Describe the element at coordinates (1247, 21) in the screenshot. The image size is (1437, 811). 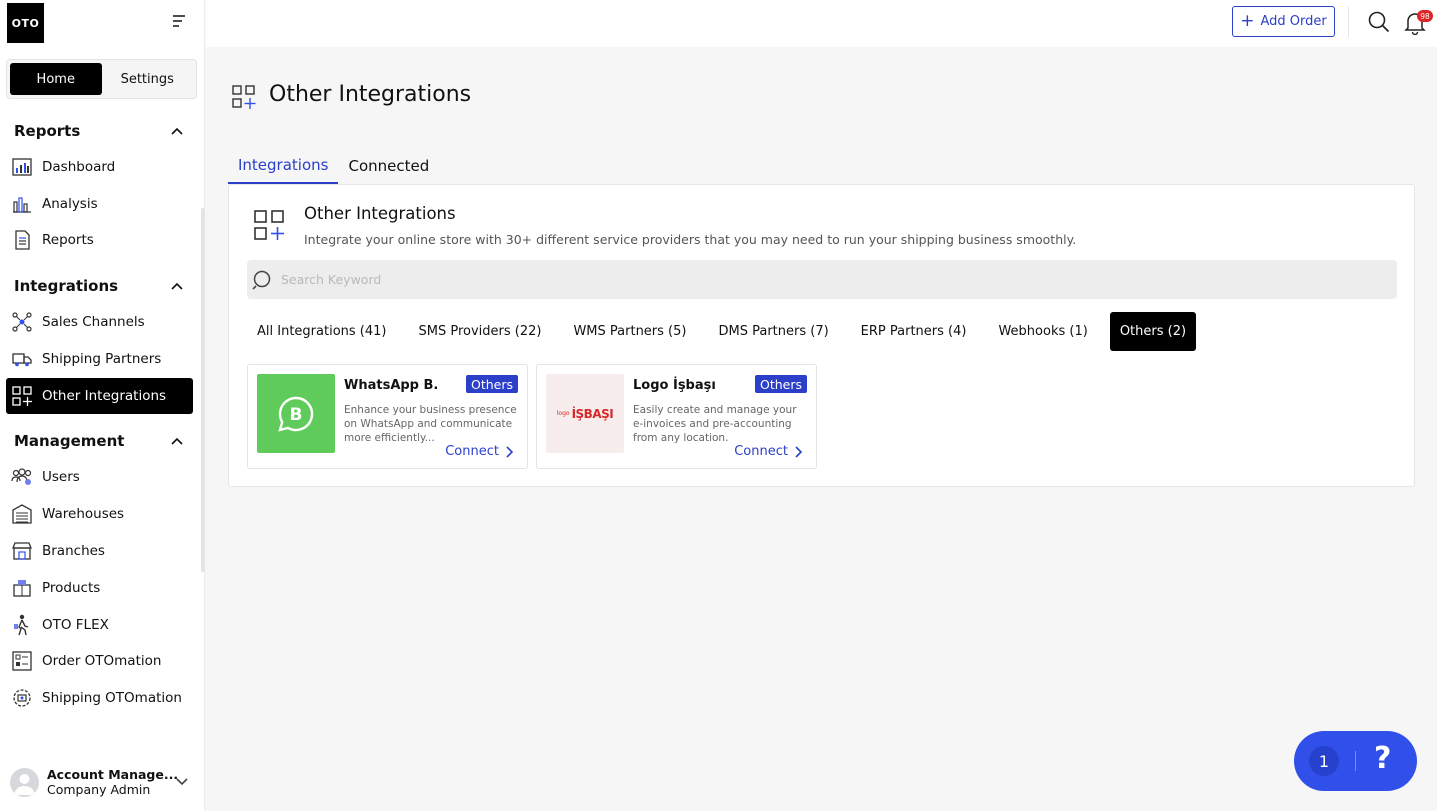
I see `plus-icon: +` at that location.